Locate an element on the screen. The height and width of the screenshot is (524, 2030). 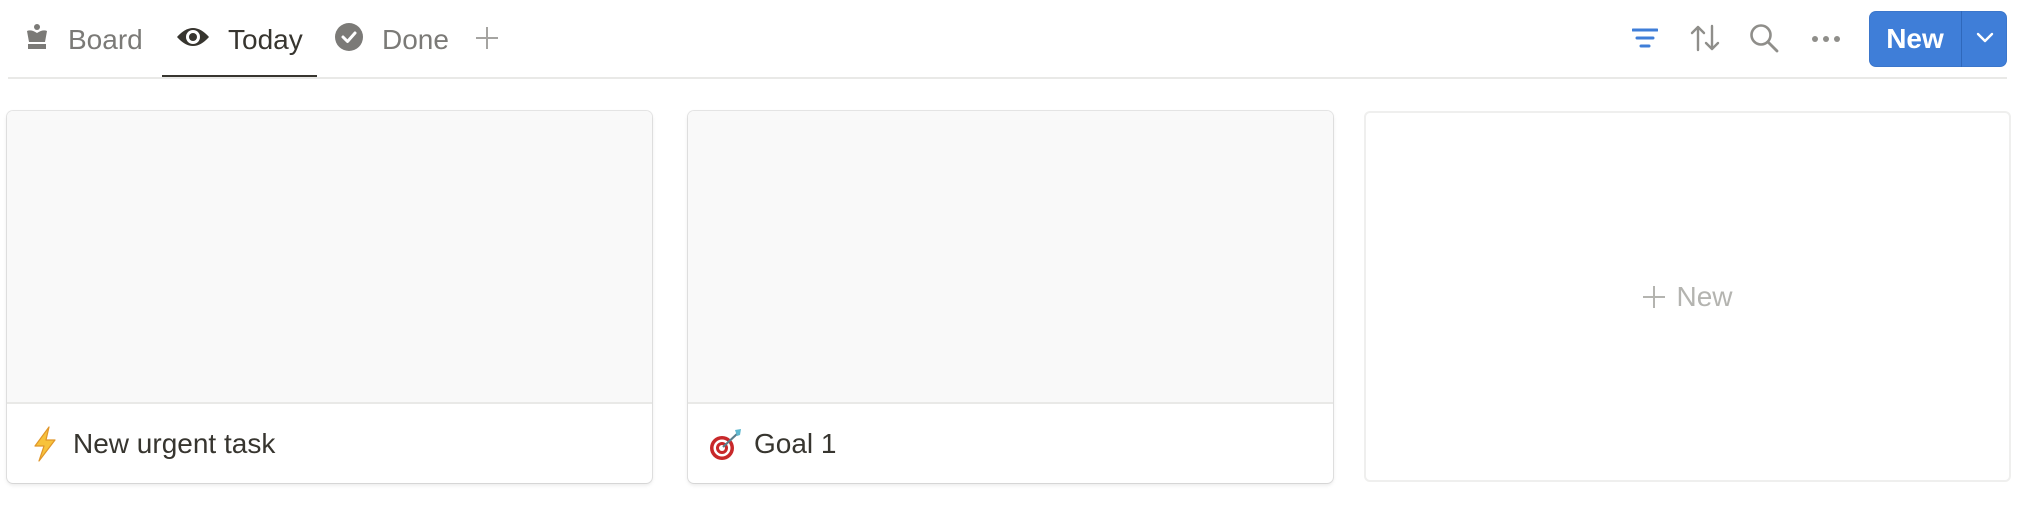
new-card-label: New is located at coordinates (1704, 296).